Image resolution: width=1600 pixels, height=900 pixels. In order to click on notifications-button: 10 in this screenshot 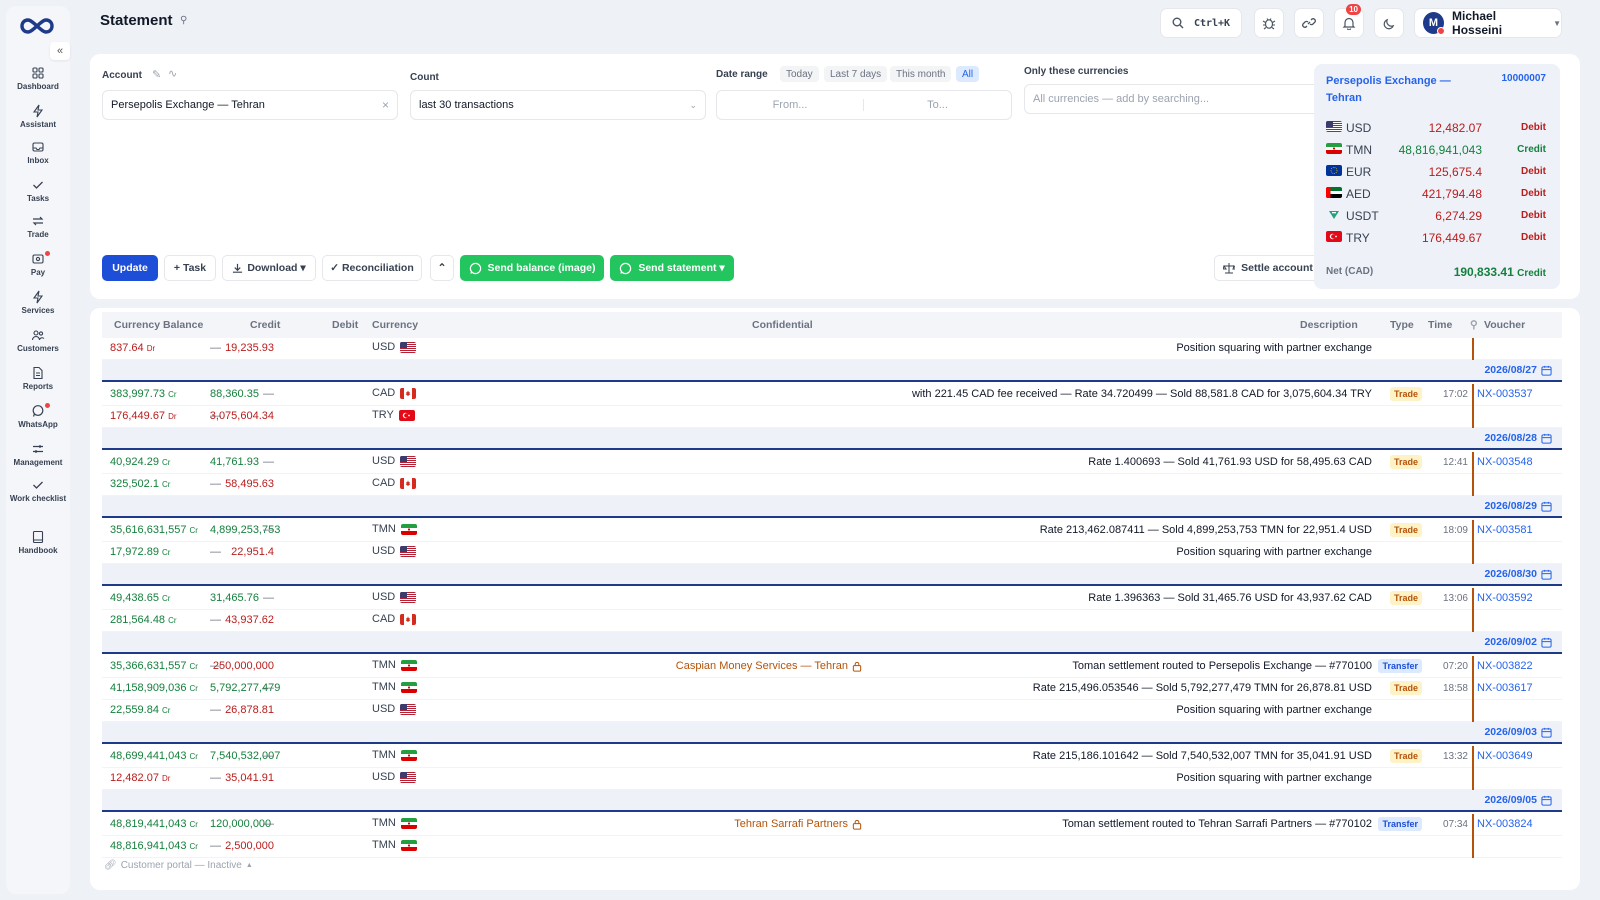, I will do `click(1349, 21)`.